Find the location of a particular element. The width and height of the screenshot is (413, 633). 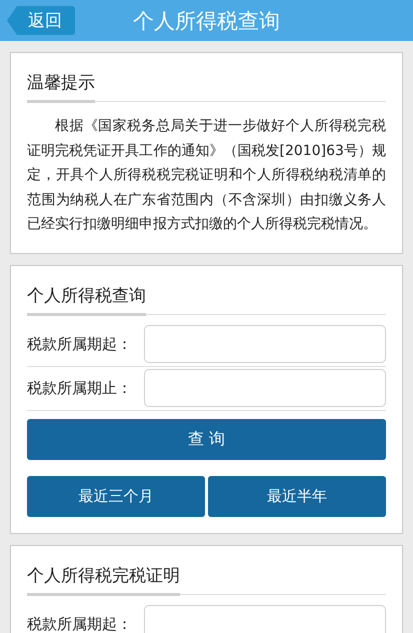

period-button: 最近半年 is located at coordinates (297, 496).